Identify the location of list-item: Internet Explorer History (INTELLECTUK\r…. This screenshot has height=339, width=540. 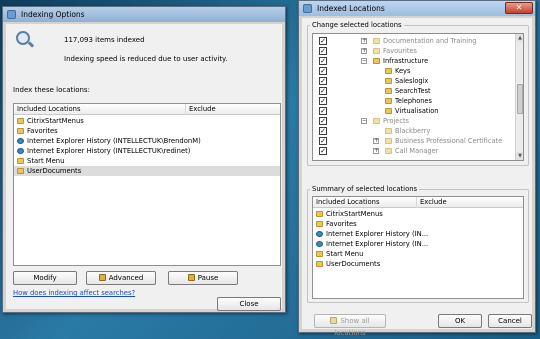
(147, 151).